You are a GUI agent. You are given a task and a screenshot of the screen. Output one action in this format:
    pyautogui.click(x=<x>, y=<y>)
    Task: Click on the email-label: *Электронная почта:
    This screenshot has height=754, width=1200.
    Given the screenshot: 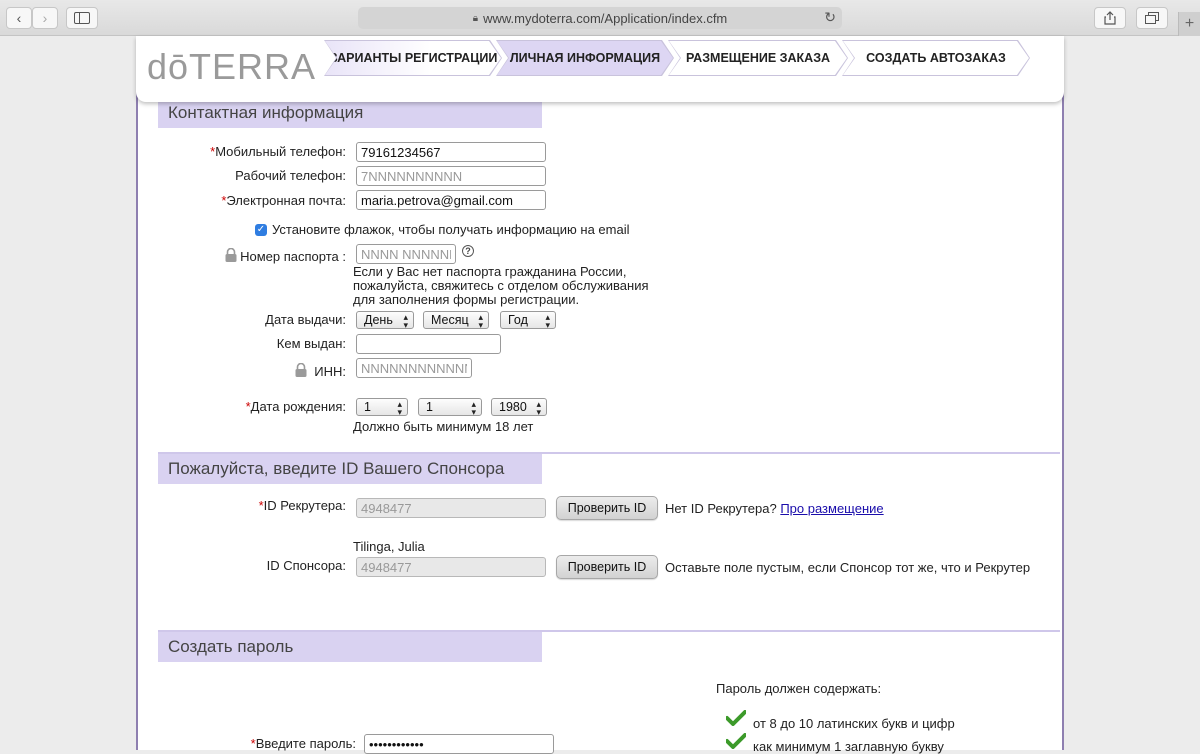 What is the action you would take?
    pyautogui.click(x=283, y=200)
    